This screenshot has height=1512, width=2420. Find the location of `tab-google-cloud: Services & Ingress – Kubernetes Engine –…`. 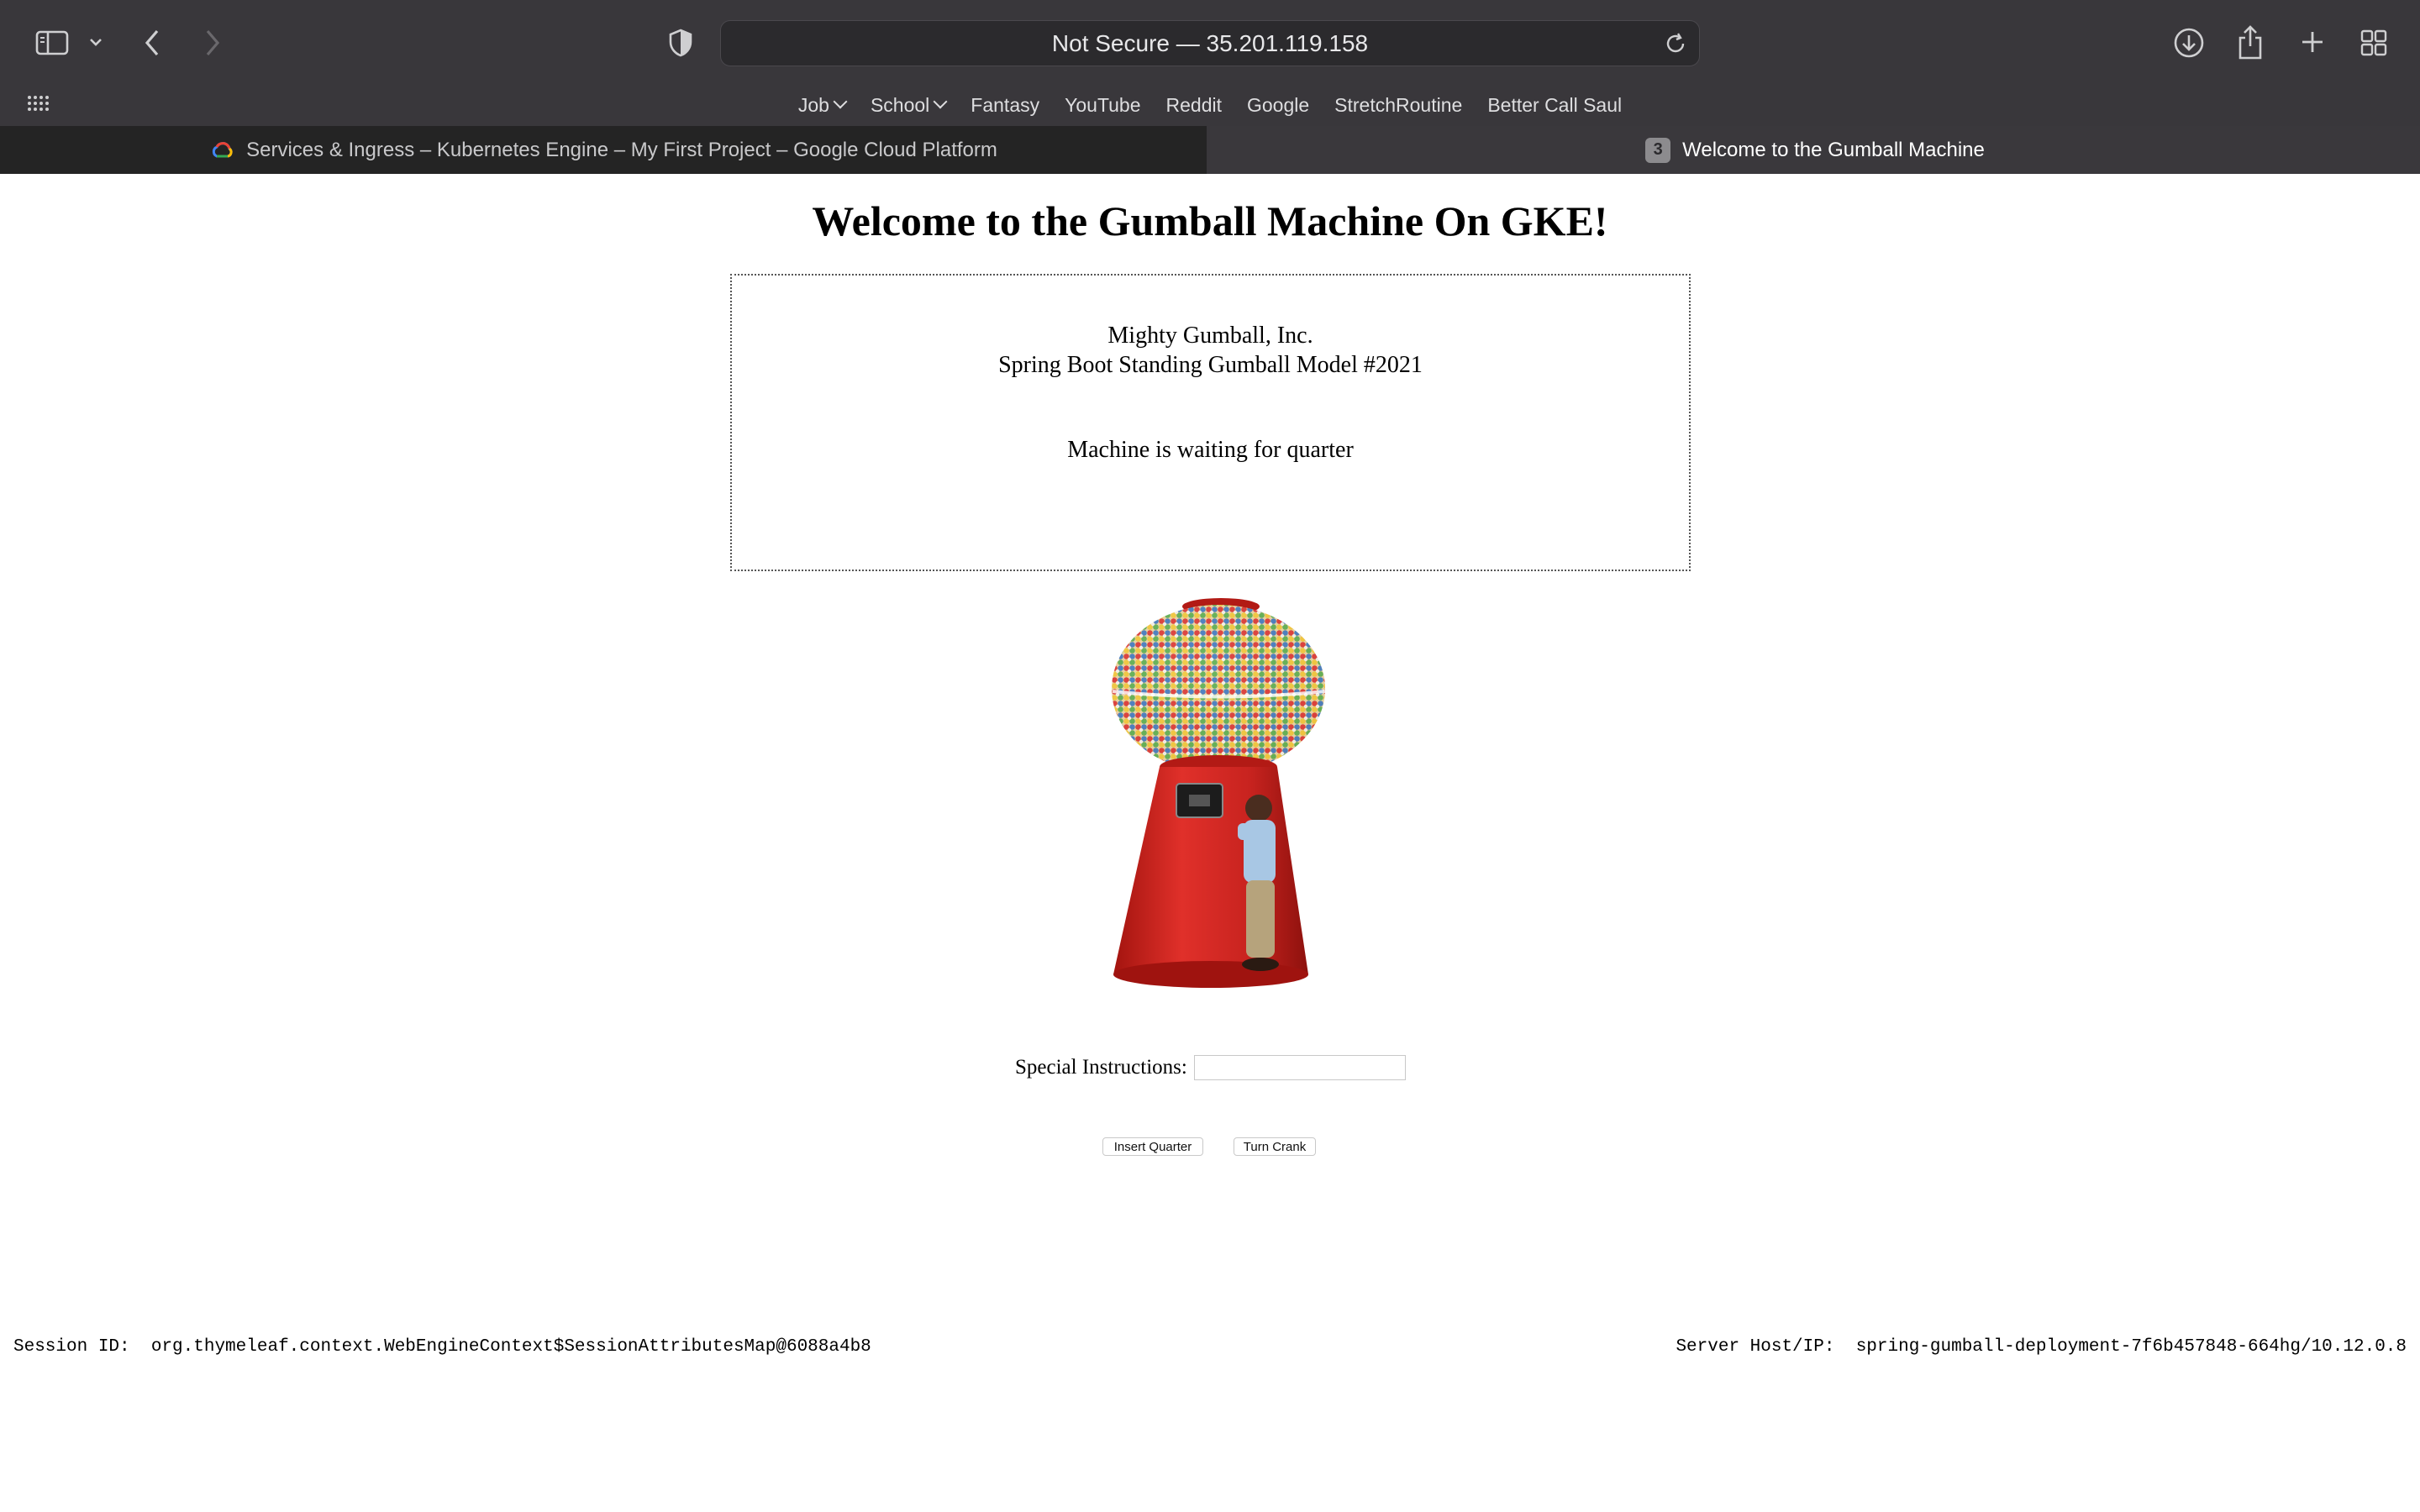

tab-google-cloud: Services & Ingress – Kubernetes Engine –… is located at coordinates (603, 150).